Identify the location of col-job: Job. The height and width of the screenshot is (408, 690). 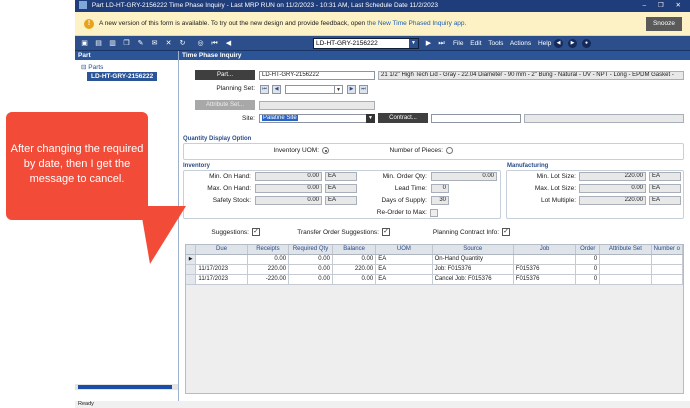
(545, 250).